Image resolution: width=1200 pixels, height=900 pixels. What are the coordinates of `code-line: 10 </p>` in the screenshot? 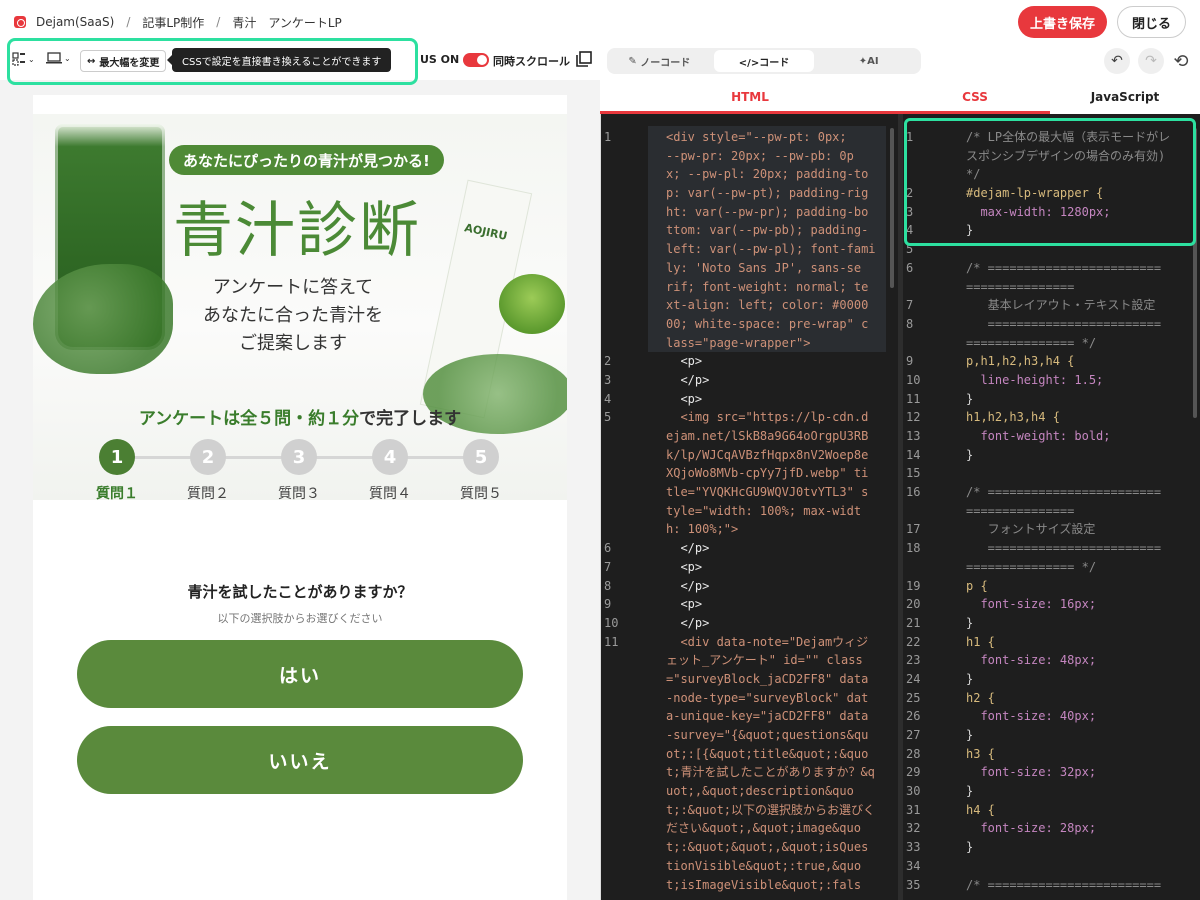 It's located at (749, 623).